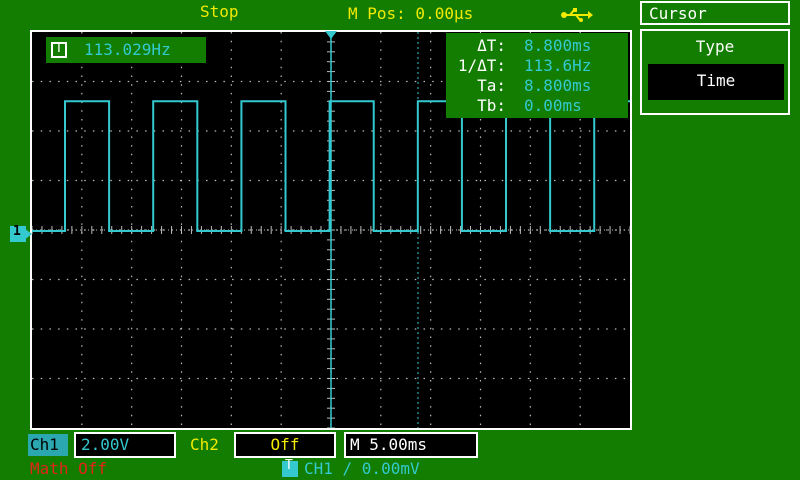 The image size is (800, 480). Describe the element at coordinates (105, 444) in the screenshot. I see `channel1-scale-value: 2.00V` at that location.